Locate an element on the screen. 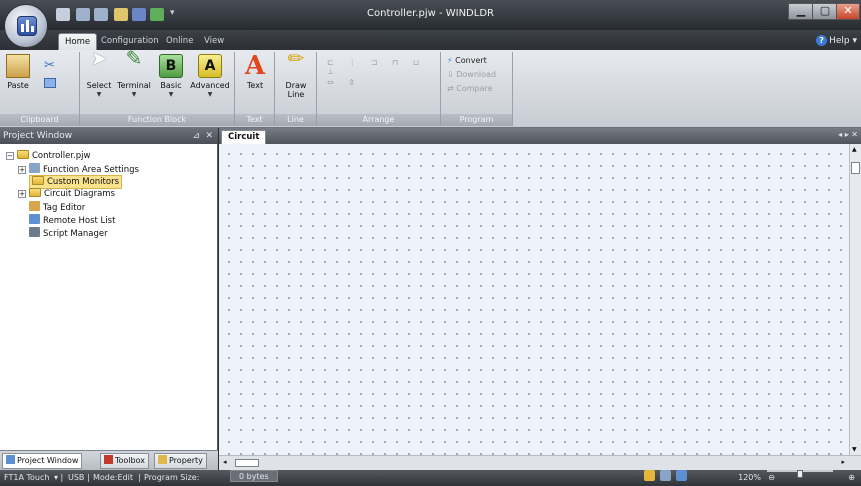 Image resolution: width=861 pixels, height=486 pixels. terminal-icon: ✎ is located at coordinates (134, 58).